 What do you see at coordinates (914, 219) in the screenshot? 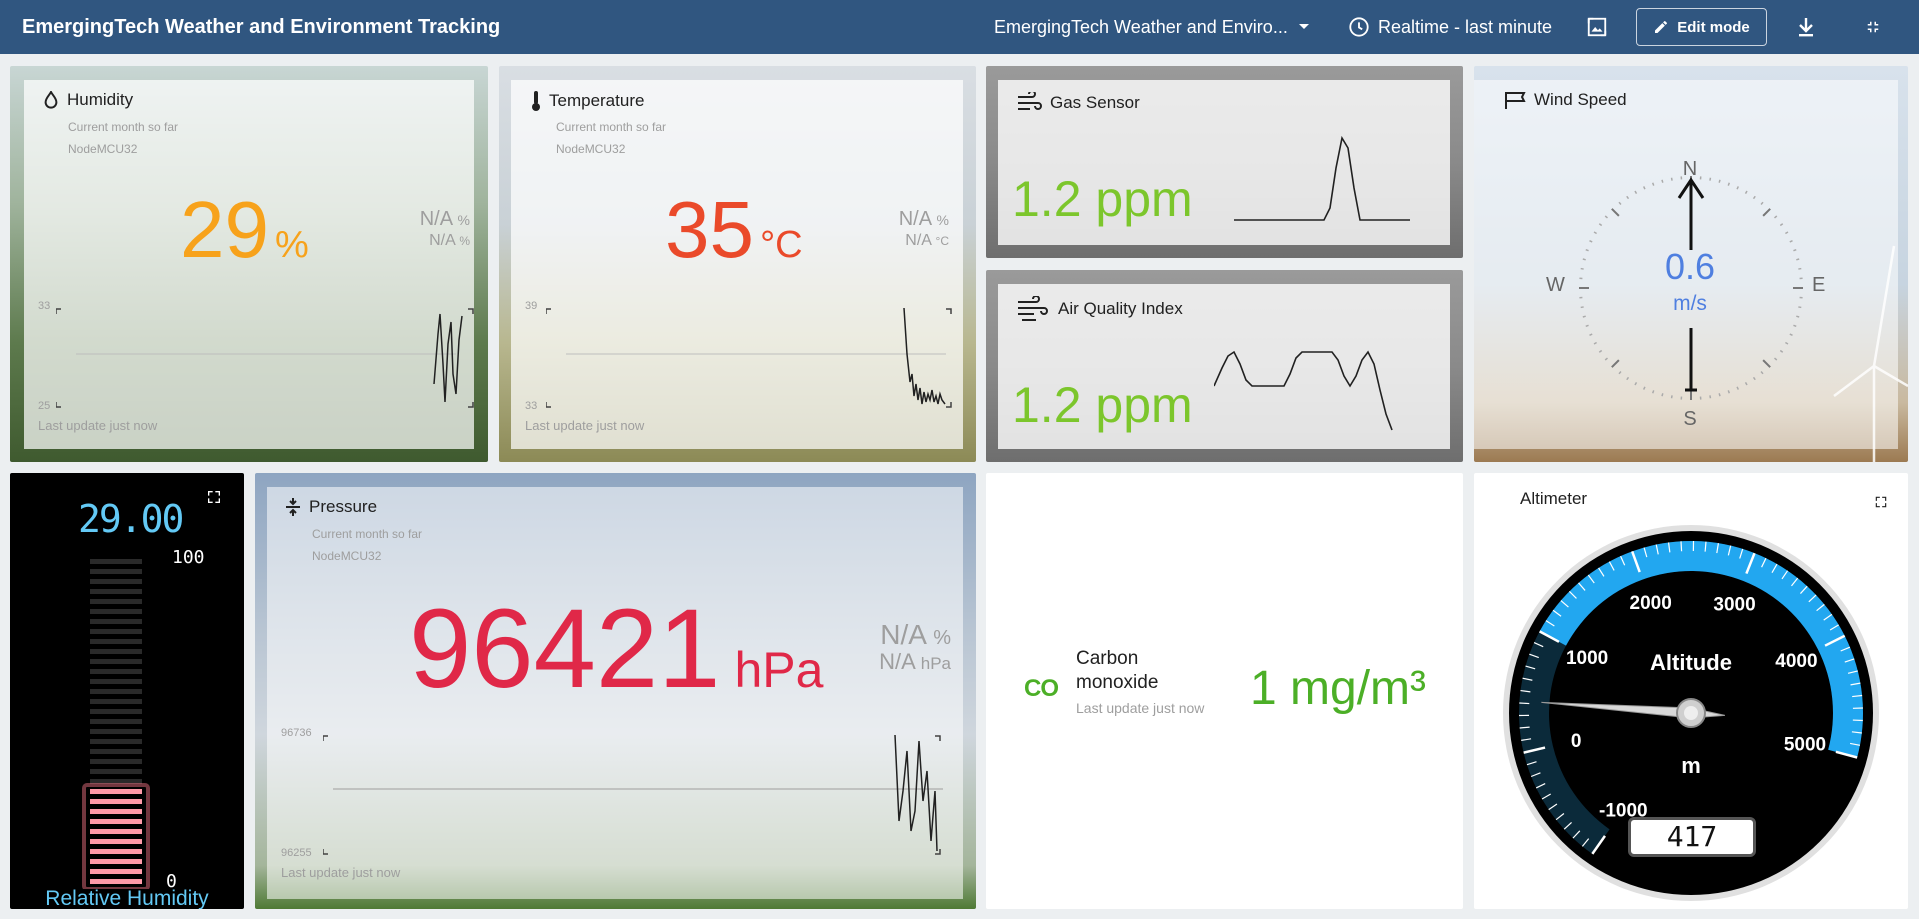
I see `temperature-na1: N/A` at bounding box center [914, 219].